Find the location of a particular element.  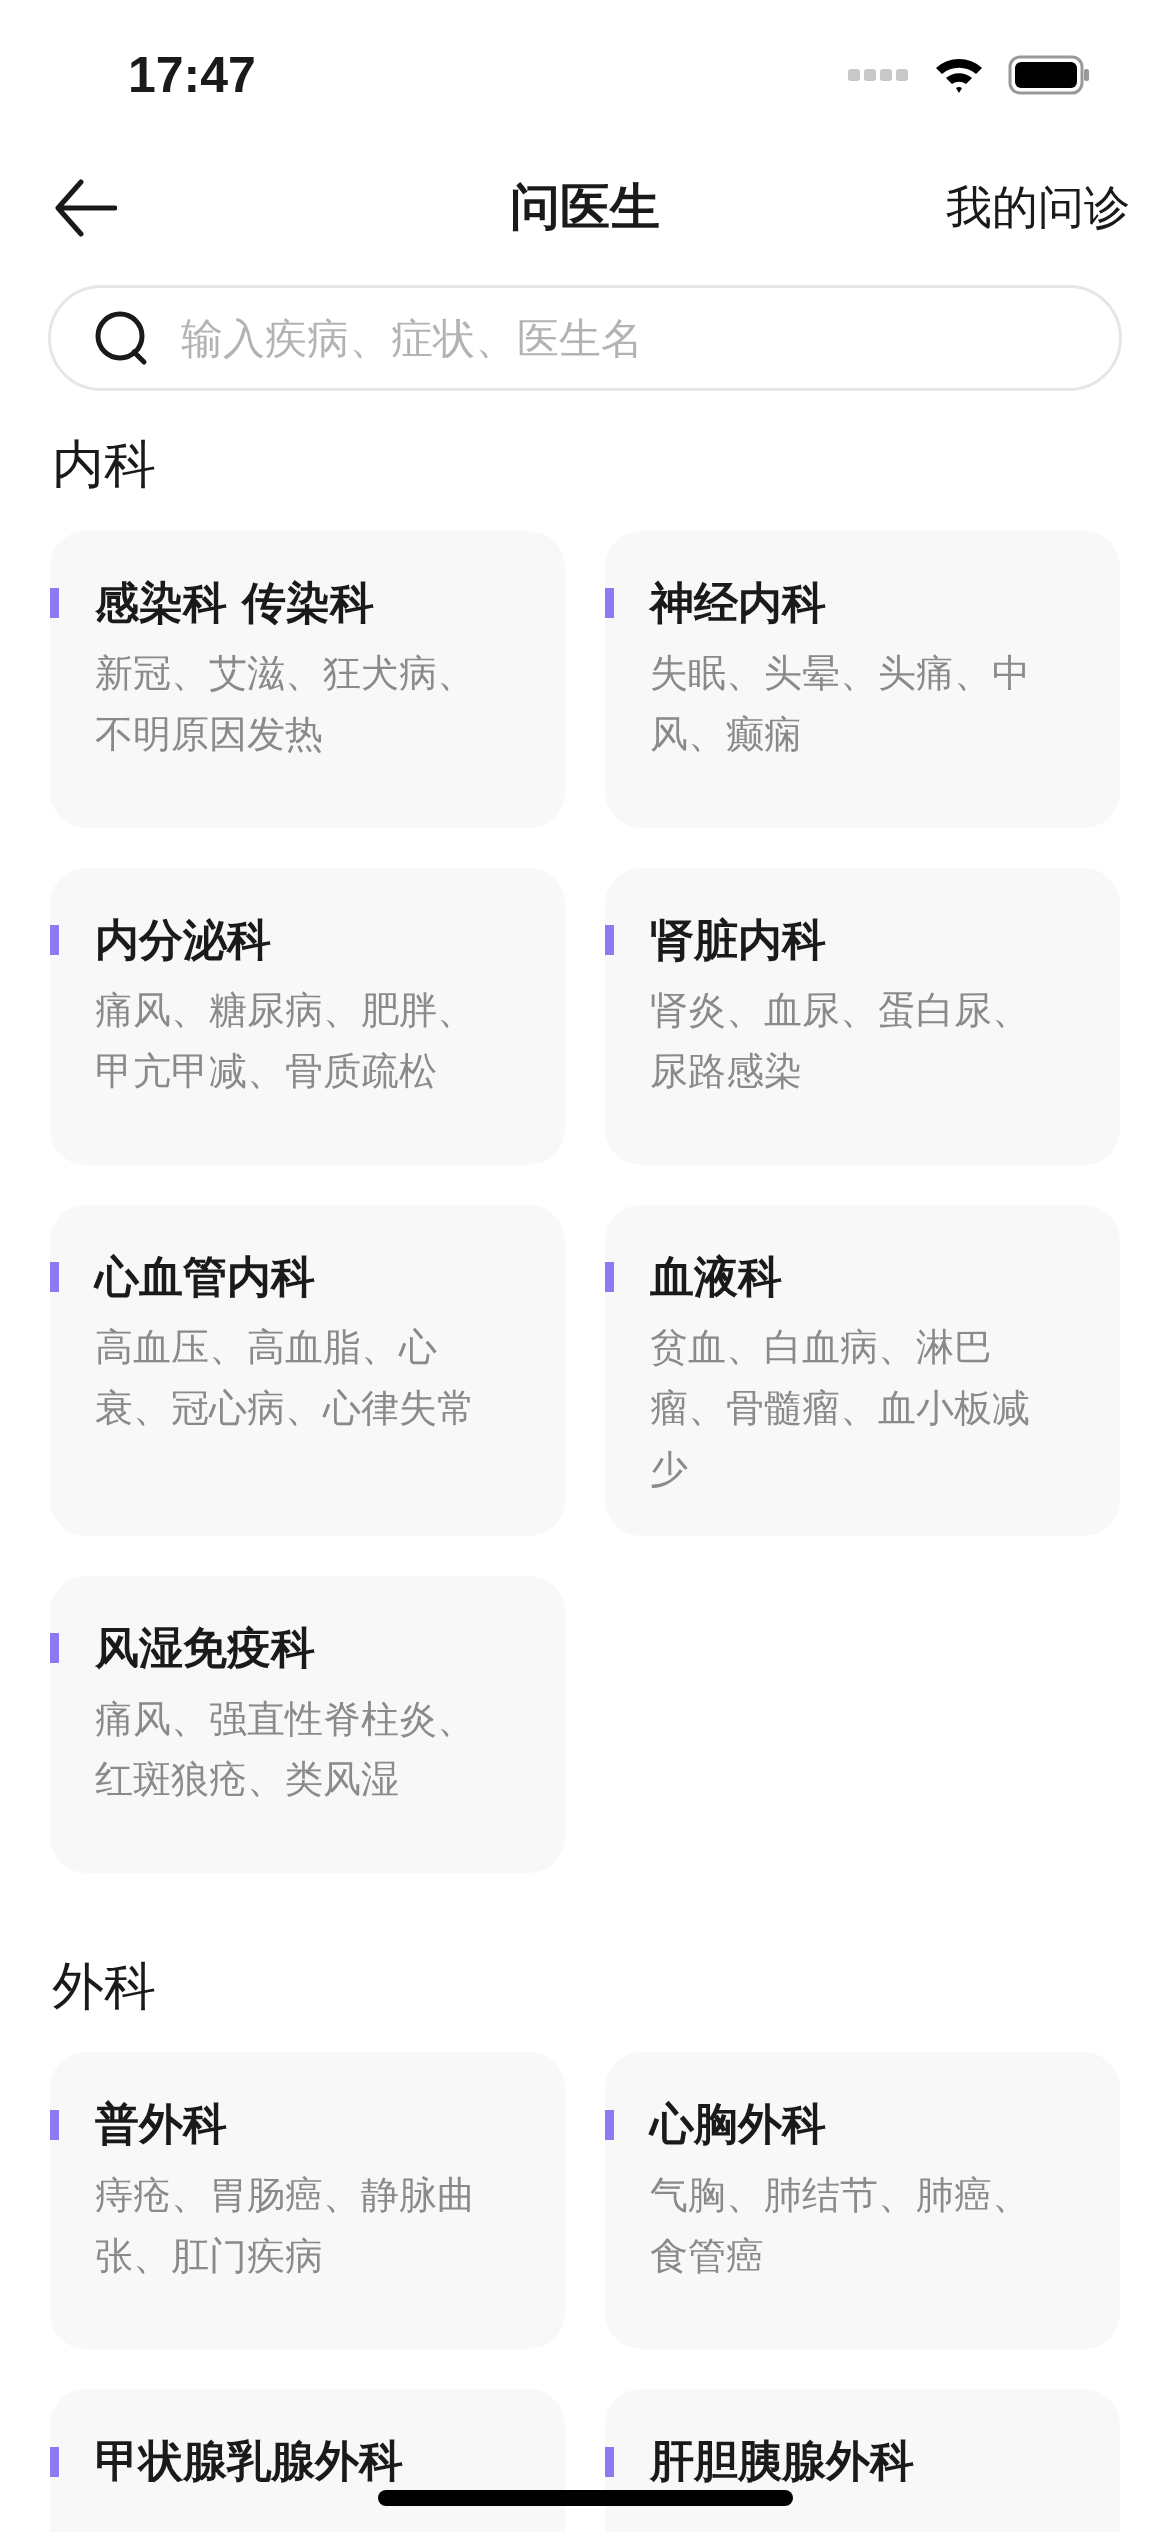

department-card: 肾脏内科 肾炎、血尿、蛋白尿、尿路感染 is located at coordinates (862, 1016).